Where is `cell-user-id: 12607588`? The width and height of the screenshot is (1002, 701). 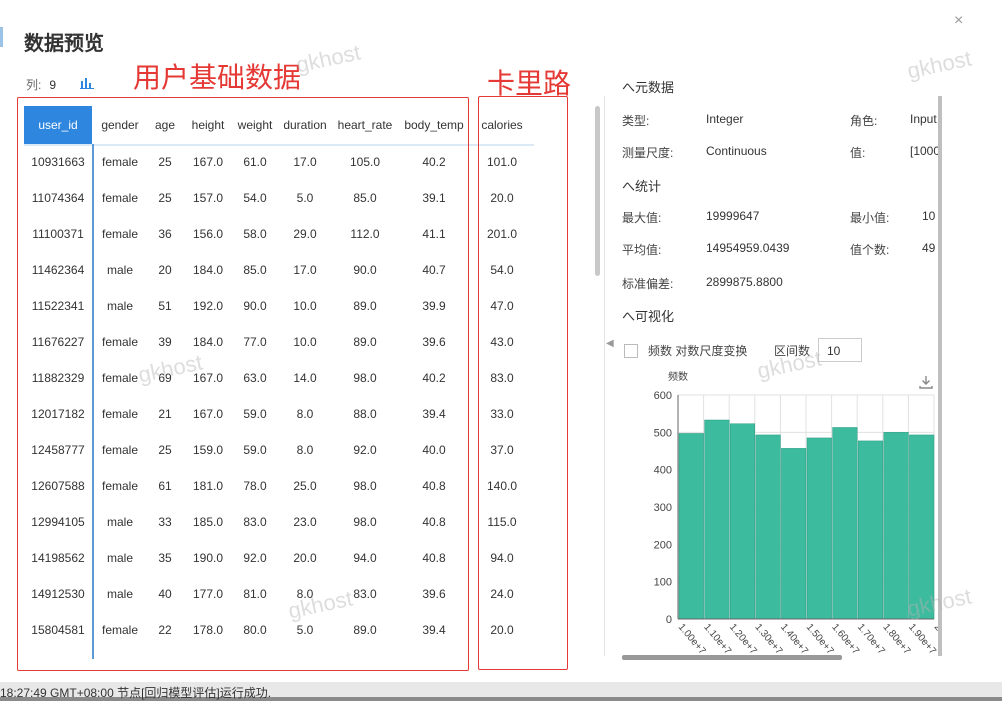 cell-user-id: 12607588 is located at coordinates (58, 486).